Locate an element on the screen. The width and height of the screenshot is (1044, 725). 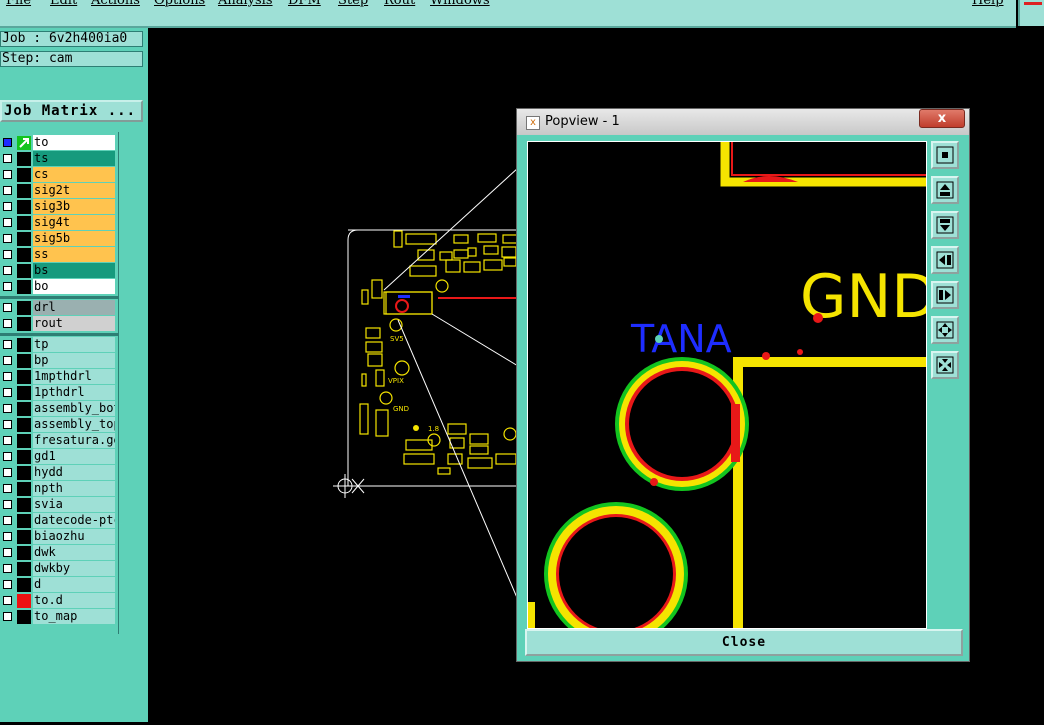
layer-row: to is located at coordinates (58, 143).